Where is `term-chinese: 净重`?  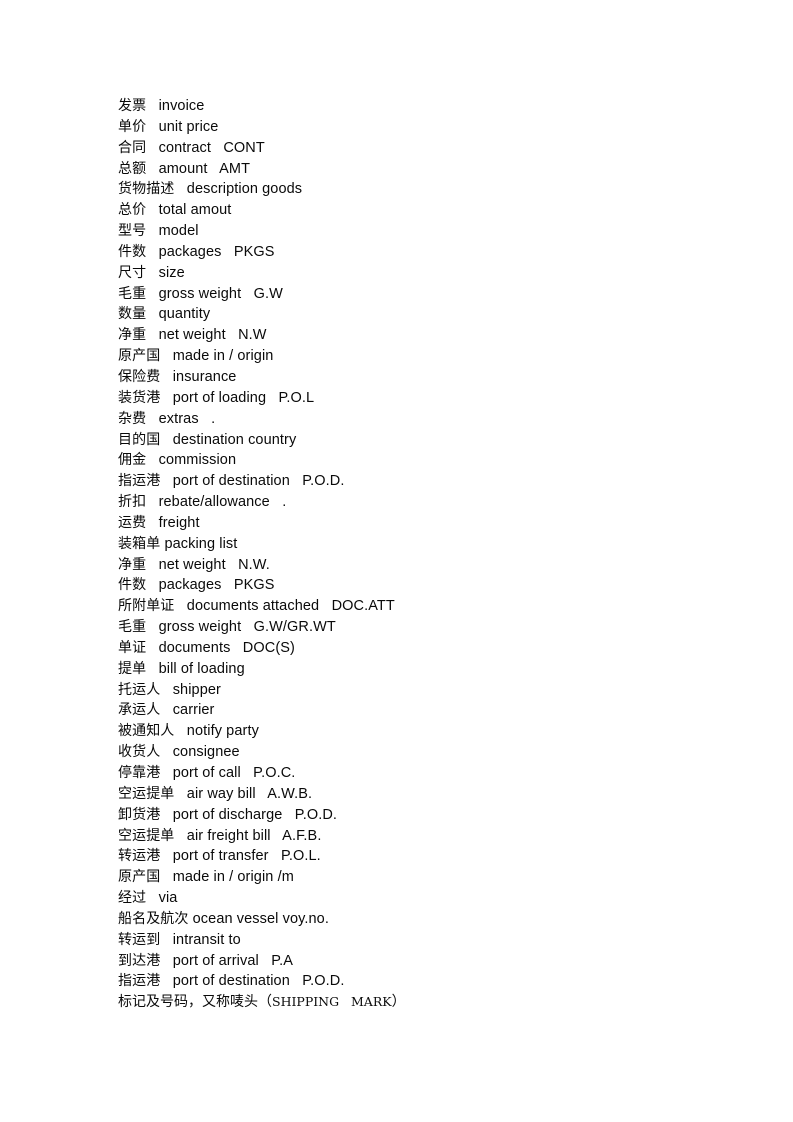
term-chinese: 净重 is located at coordinates (132, 564).